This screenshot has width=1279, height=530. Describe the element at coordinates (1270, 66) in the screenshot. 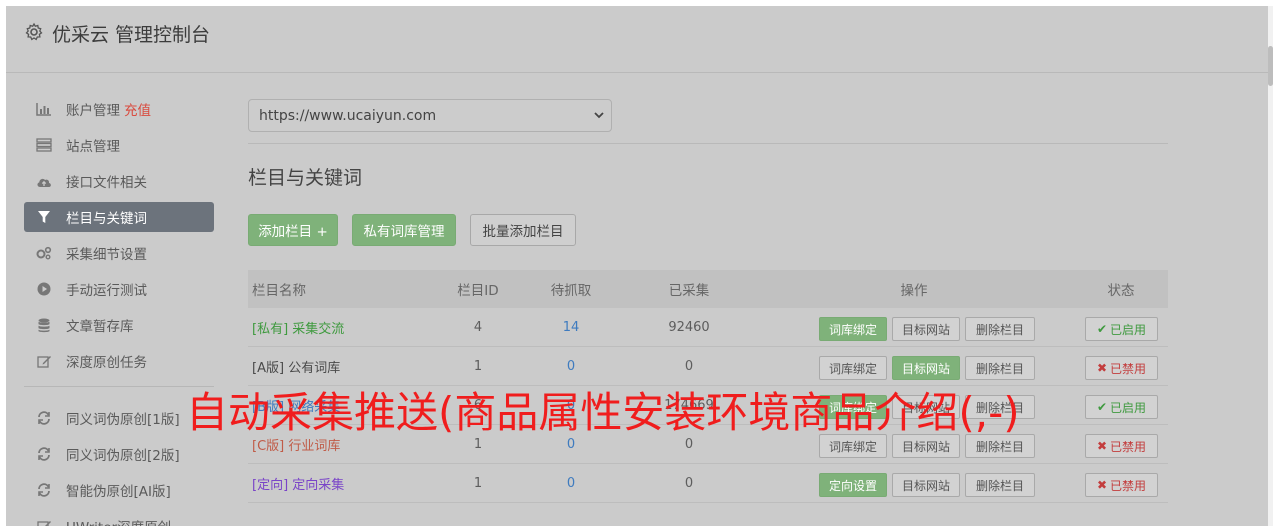

I see `scrollbar-thumb` at that location.